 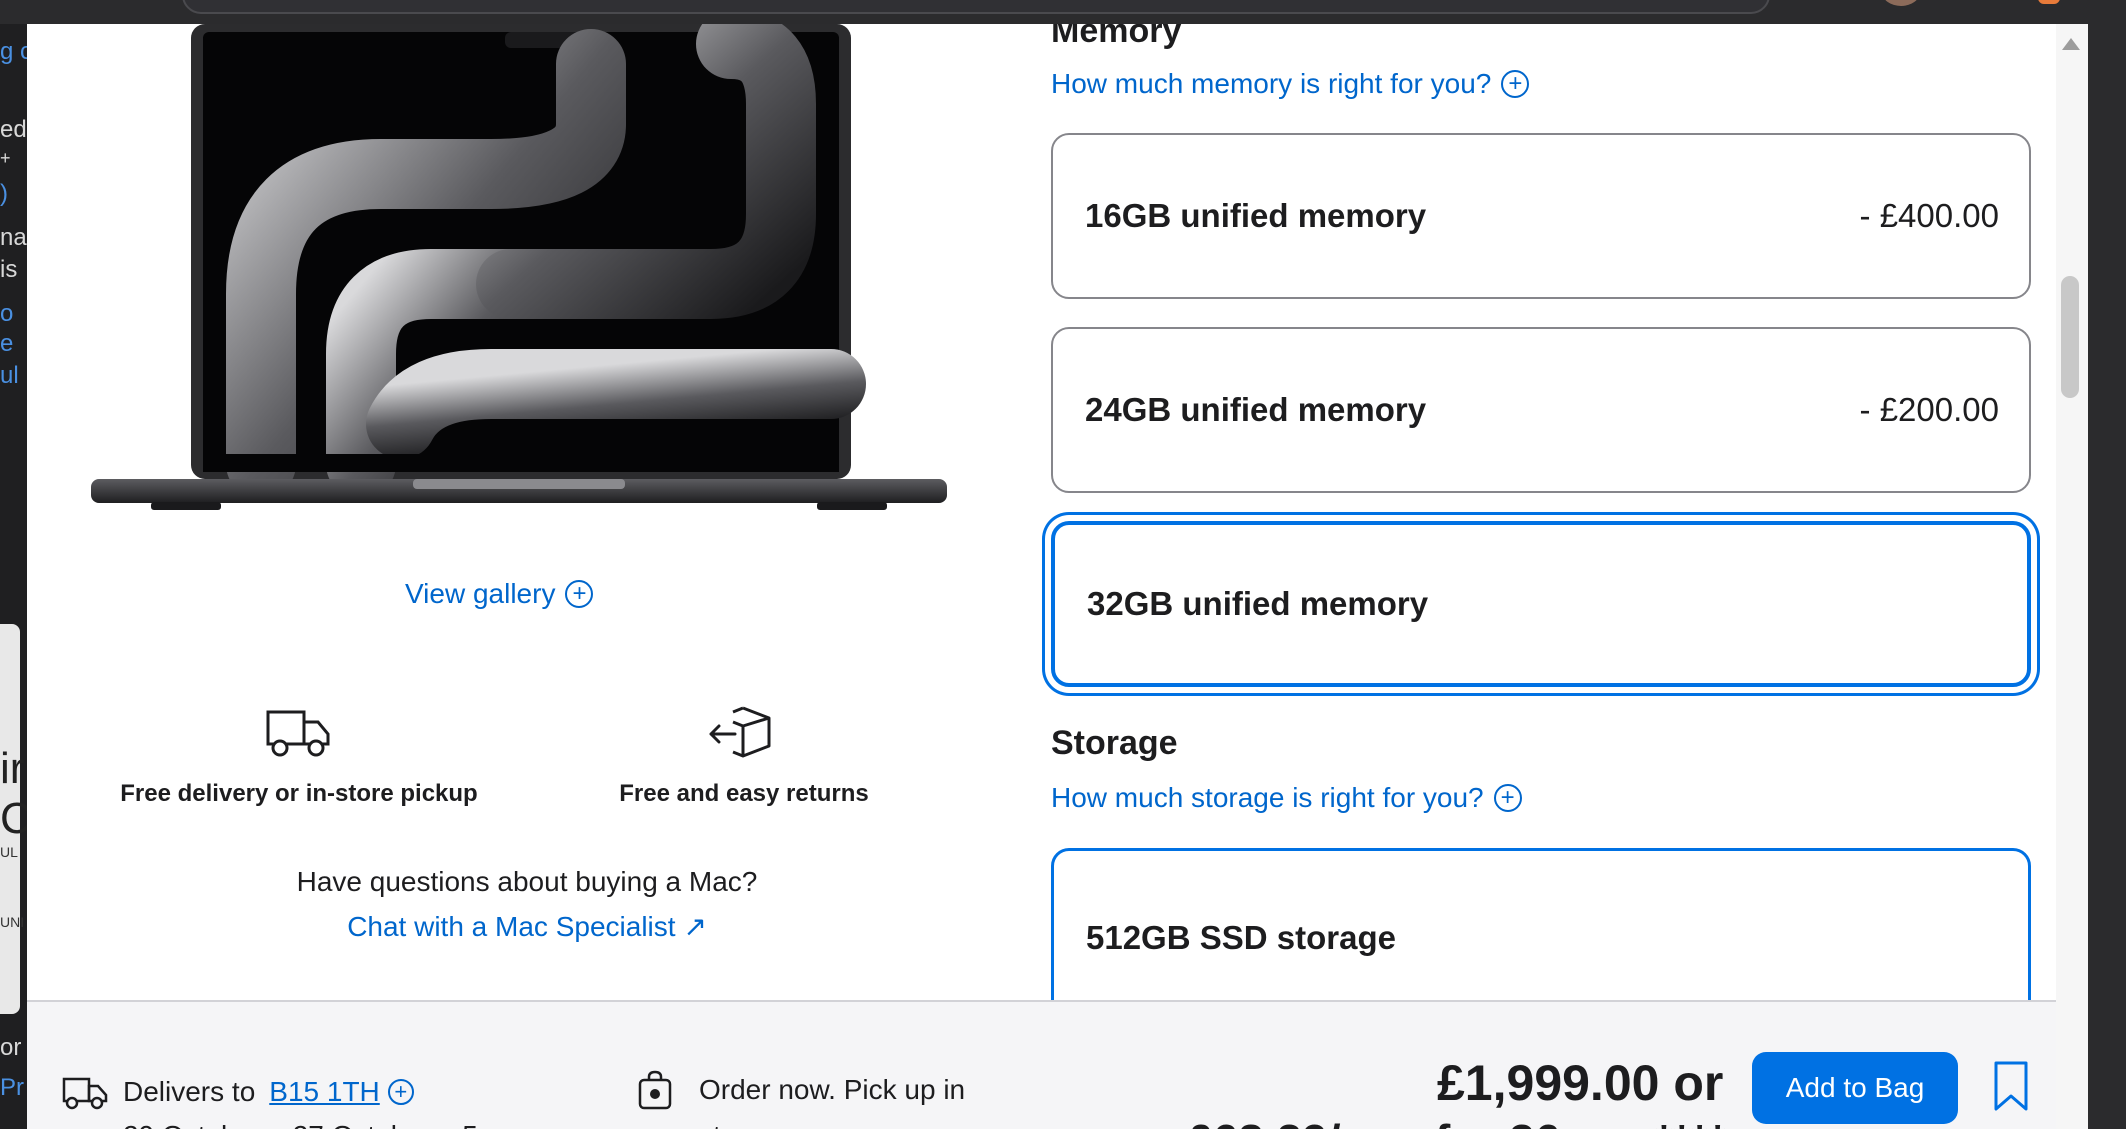 I want to click on background-text: e, so click(x=7, y=343).